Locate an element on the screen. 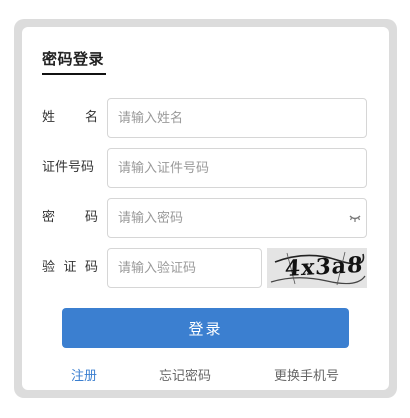  login-button: 登录 is located at coordinates (205, 328).